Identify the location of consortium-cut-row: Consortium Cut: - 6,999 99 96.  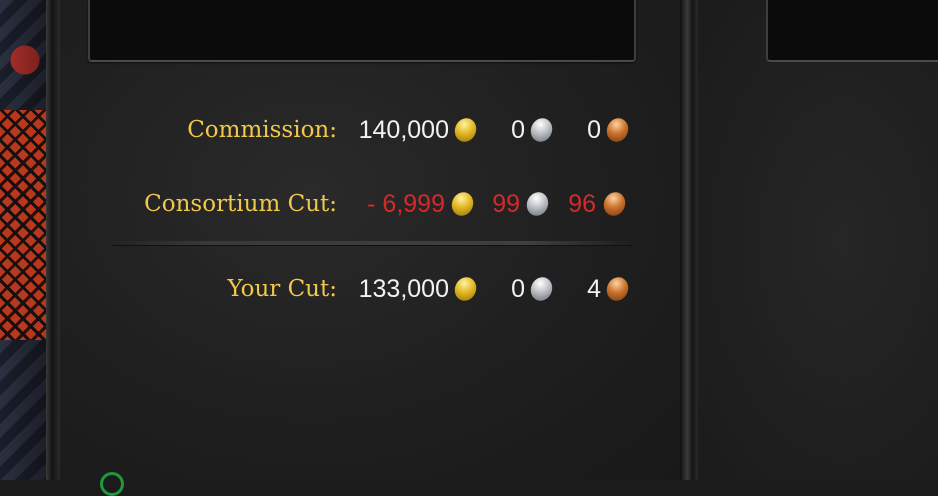
(340, 204).